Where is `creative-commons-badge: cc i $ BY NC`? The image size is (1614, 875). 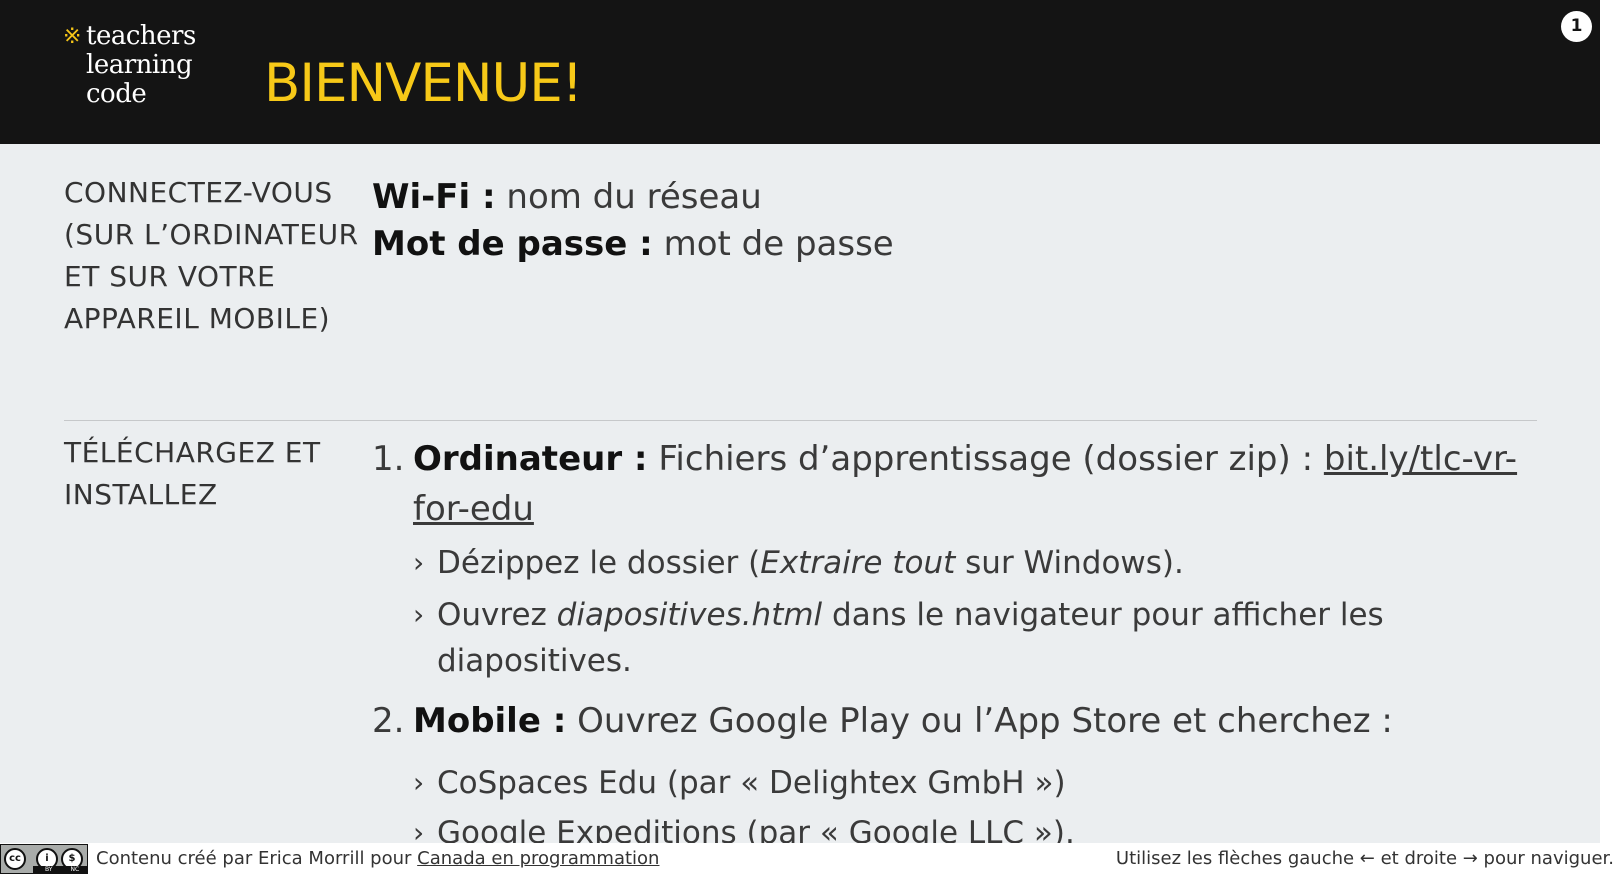
creative-commons-badge: cc i $ BY NC is located at coordinates (44, 859).